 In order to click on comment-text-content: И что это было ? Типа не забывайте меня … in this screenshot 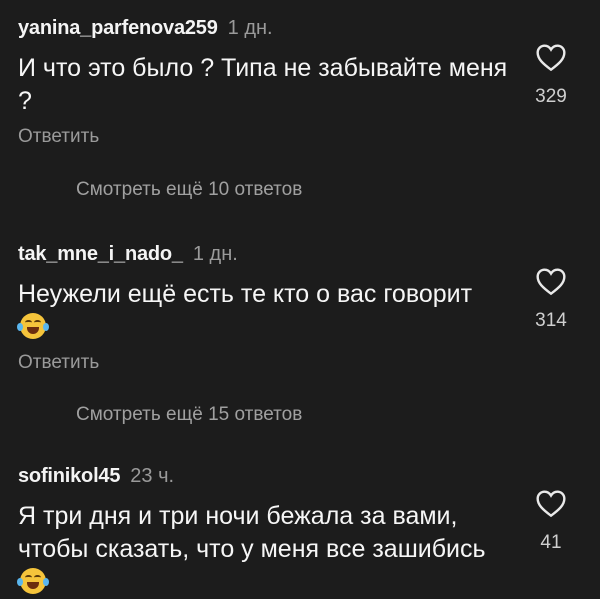, I will do `click(263, 84)`.